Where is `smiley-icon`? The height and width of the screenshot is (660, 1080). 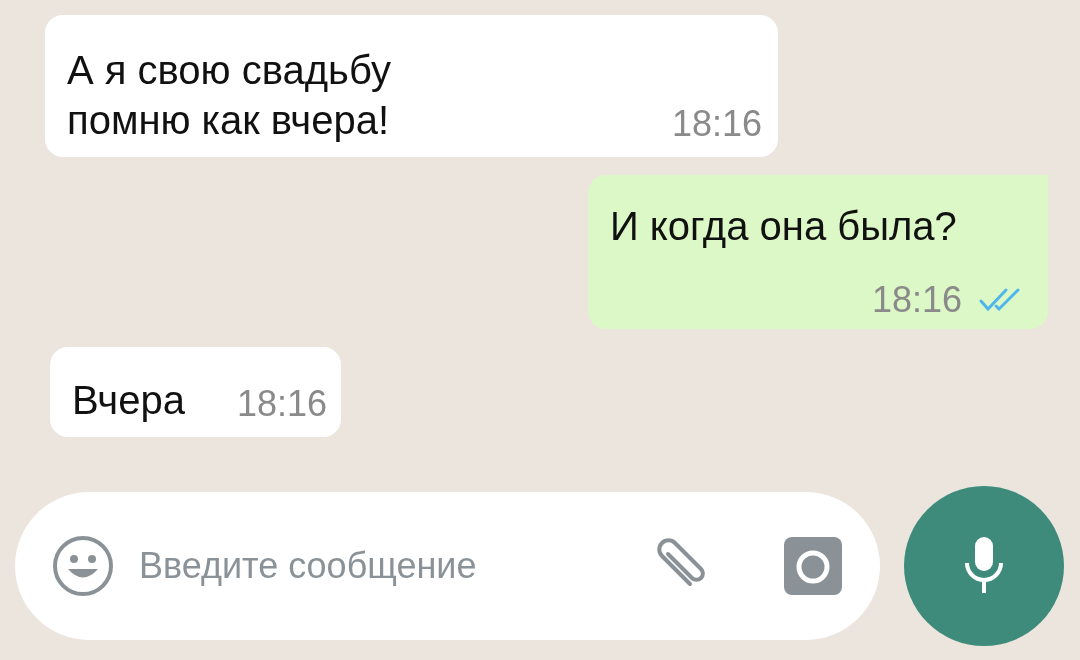
smiley-icon is located at coordinates (83, 566).